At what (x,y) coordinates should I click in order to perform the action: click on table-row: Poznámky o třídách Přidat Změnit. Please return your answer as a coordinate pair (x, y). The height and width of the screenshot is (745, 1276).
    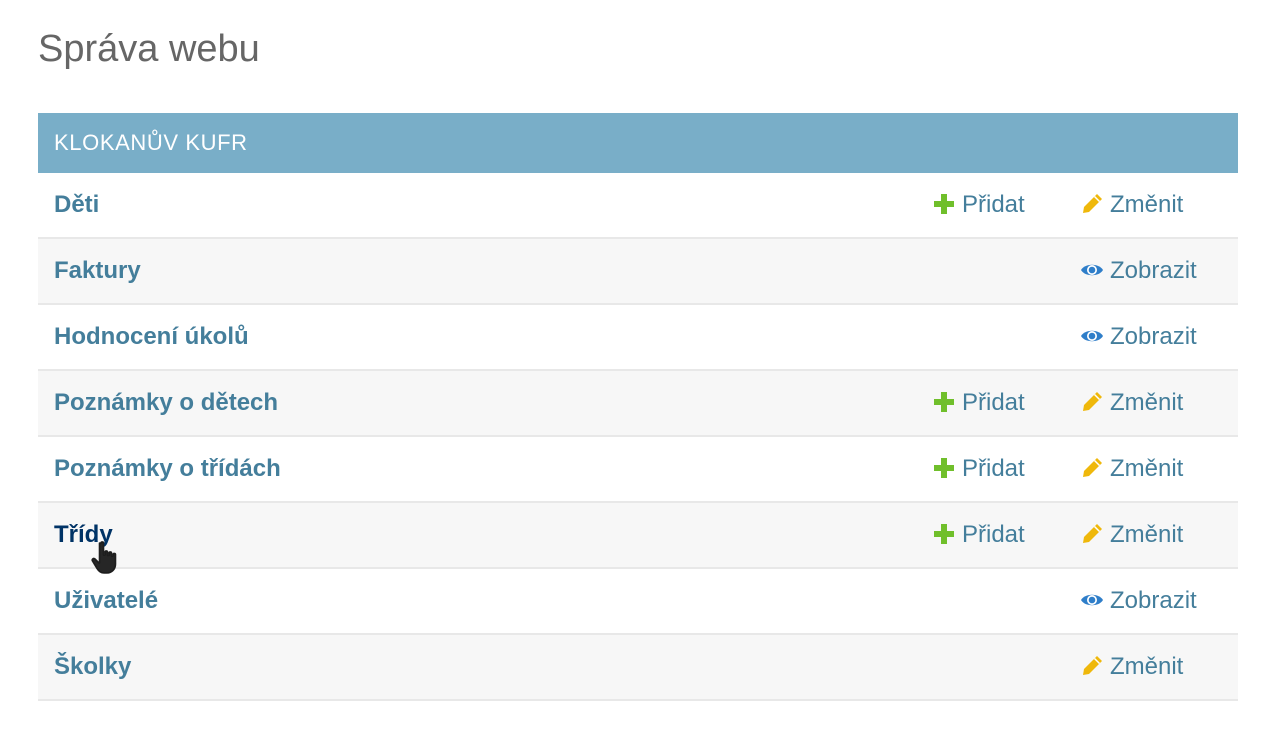
    Looking at the image, I should click on (638, 470).